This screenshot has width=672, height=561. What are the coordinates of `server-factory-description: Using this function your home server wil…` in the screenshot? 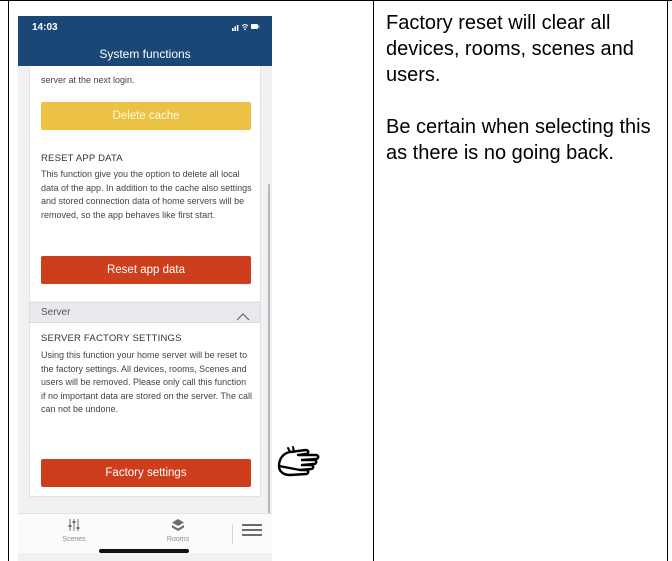 It's located at (146, 382).